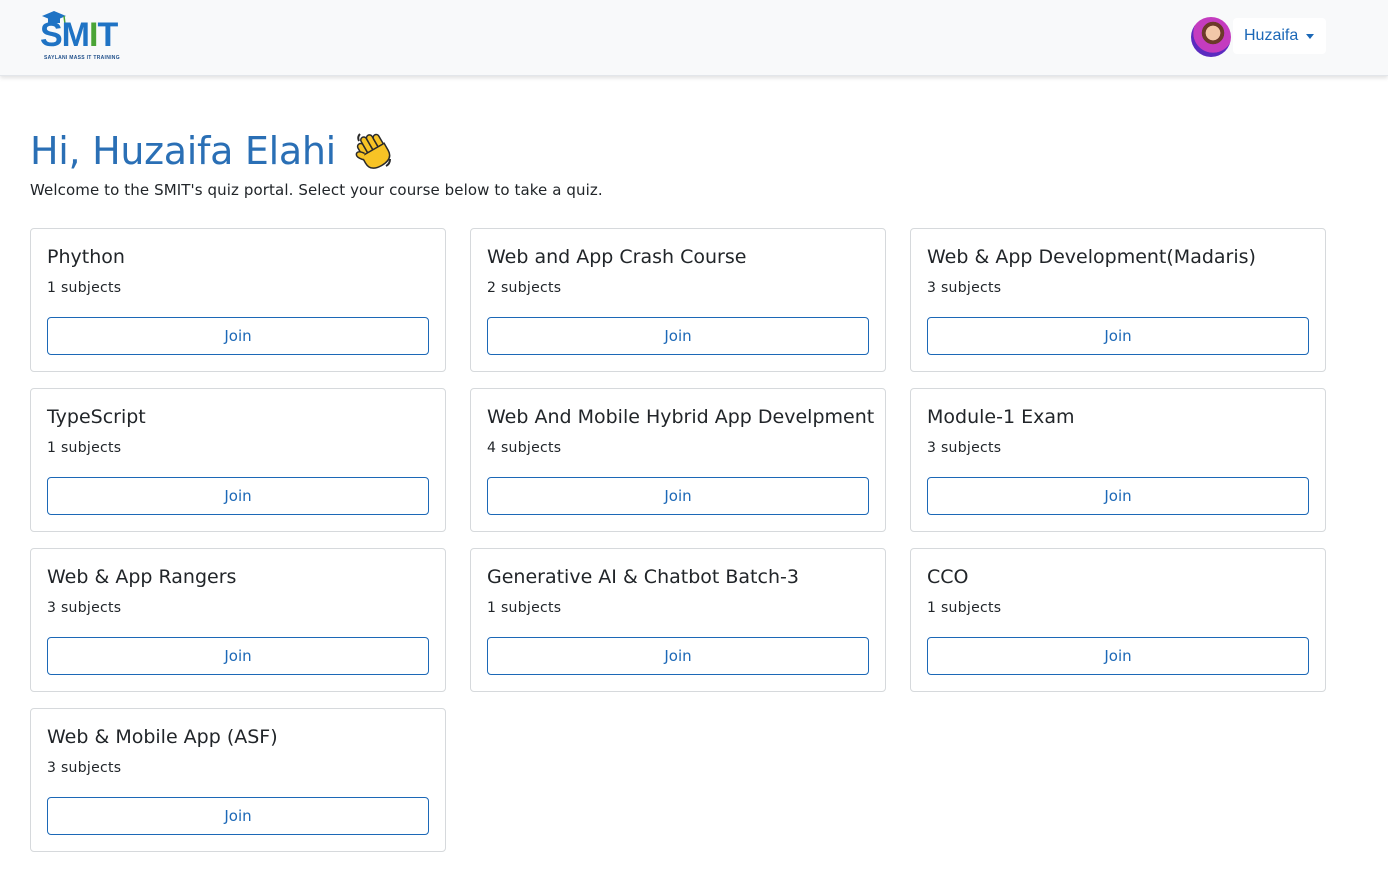  Describe the element at coordinates (238, 620) in the screenshot. I see `course-card: Web & App Rangers 3 subjects Join` at that location.